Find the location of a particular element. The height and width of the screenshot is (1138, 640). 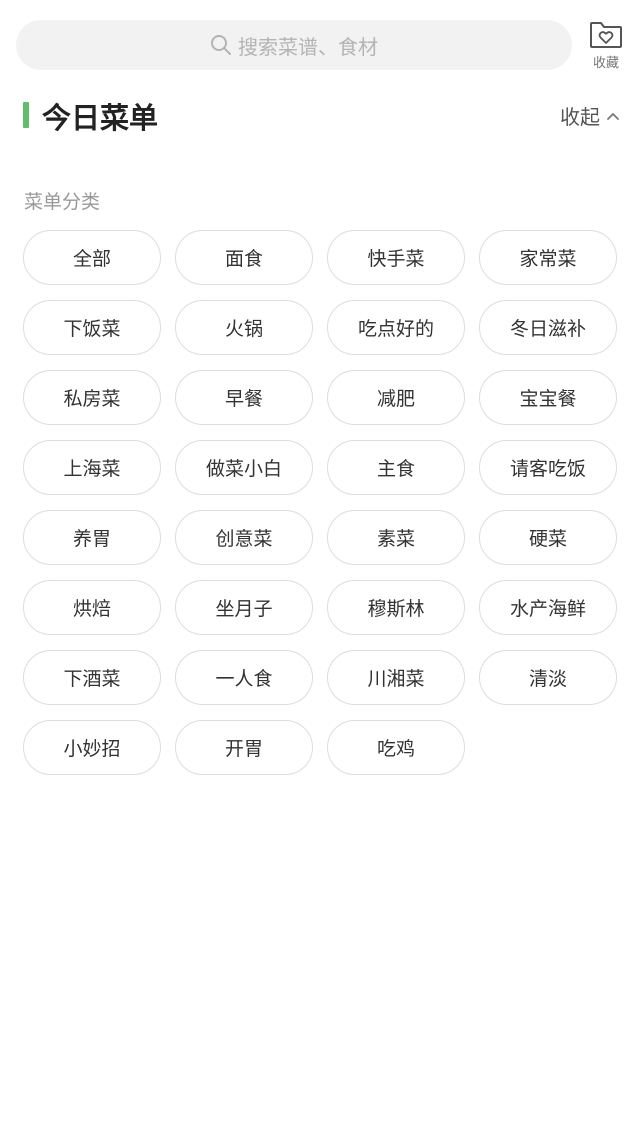

category-pill: 下酒菜 is located at coordinates (92, 677).